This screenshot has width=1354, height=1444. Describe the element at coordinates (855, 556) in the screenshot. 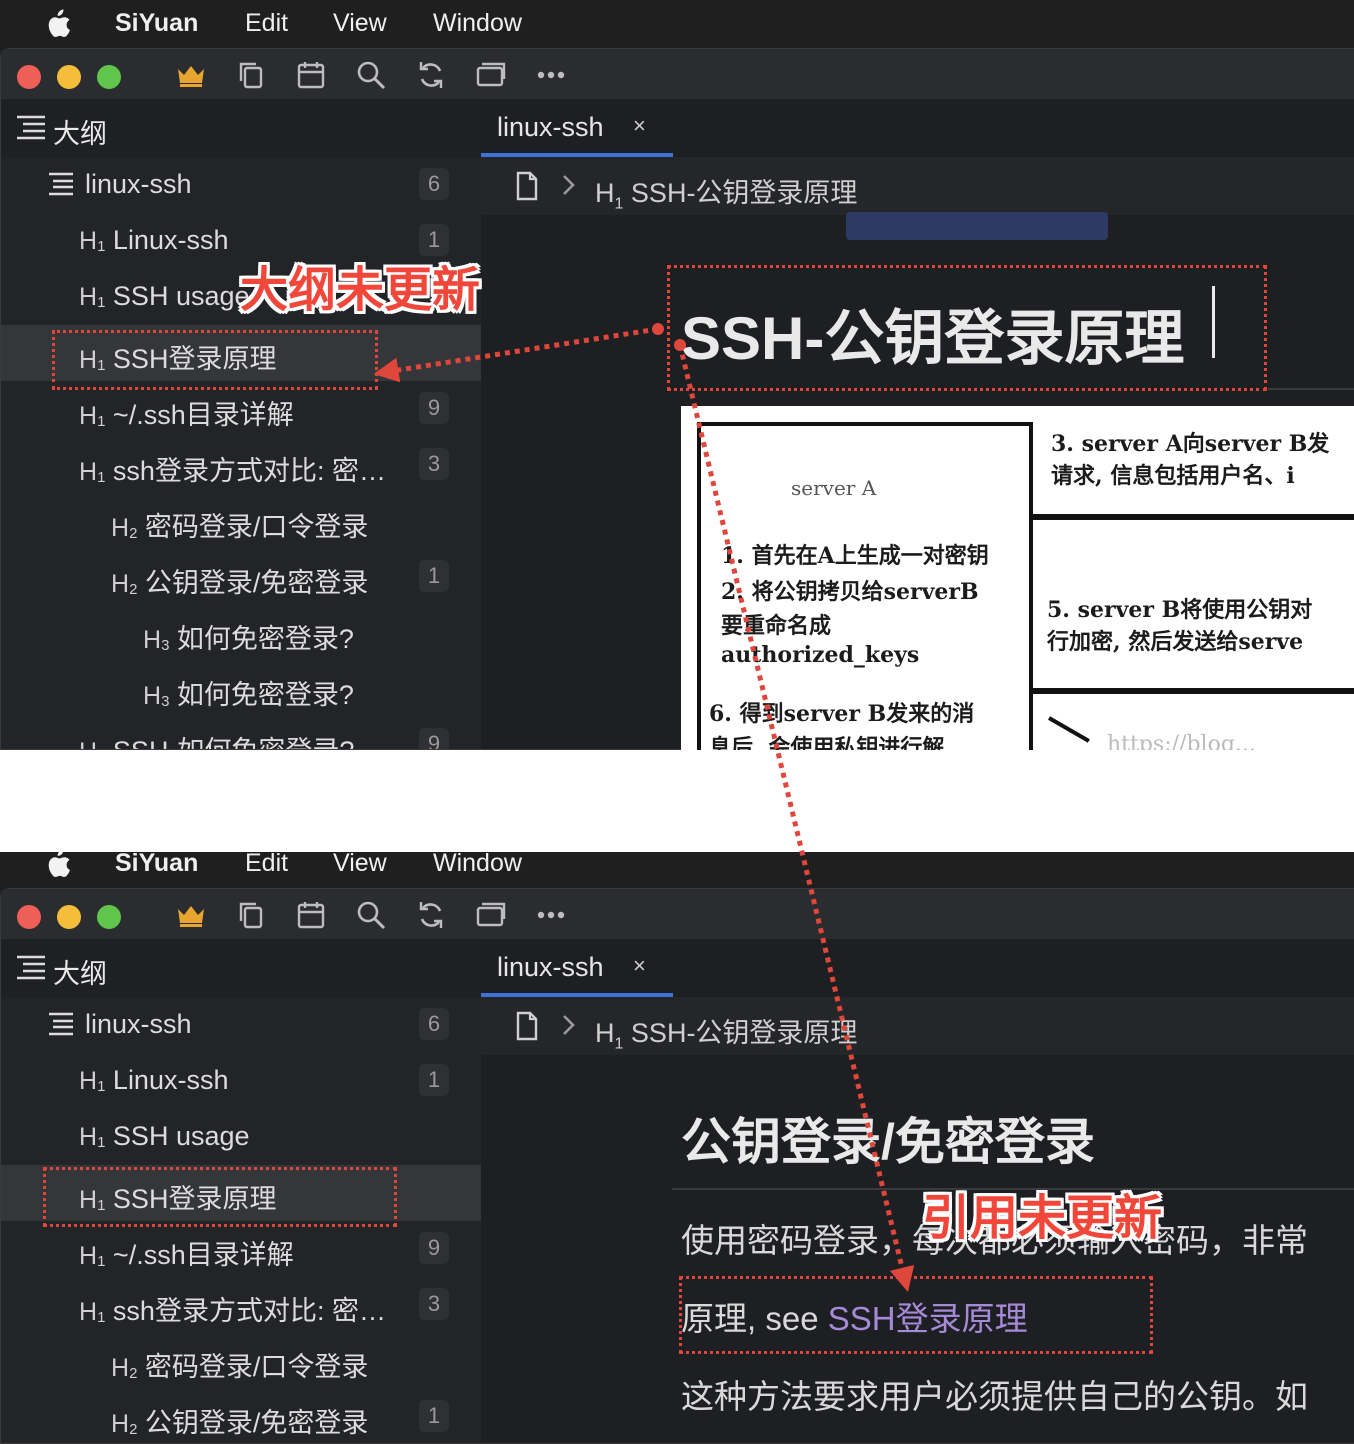

I see `step1: 1. 首先在A上生成一对密钥` at that location.